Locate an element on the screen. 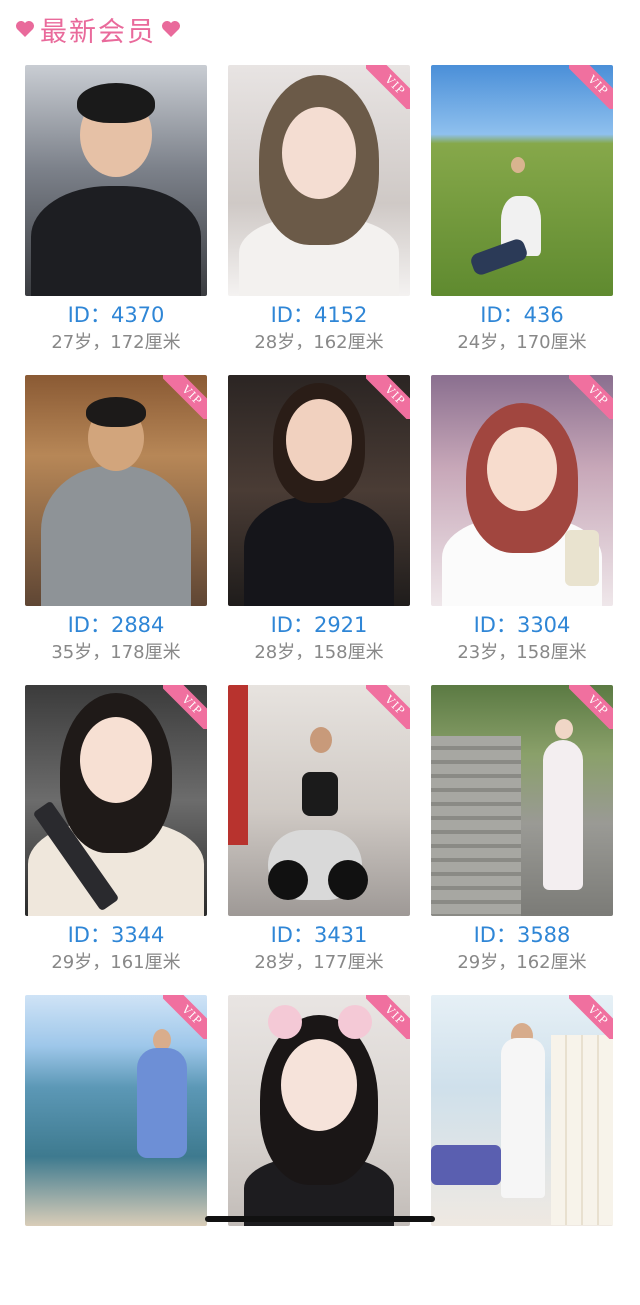 The height and width of the screenshot is (1305, 640). member-meta: 23岁，158厘米 is located at coordinates (522, 652).